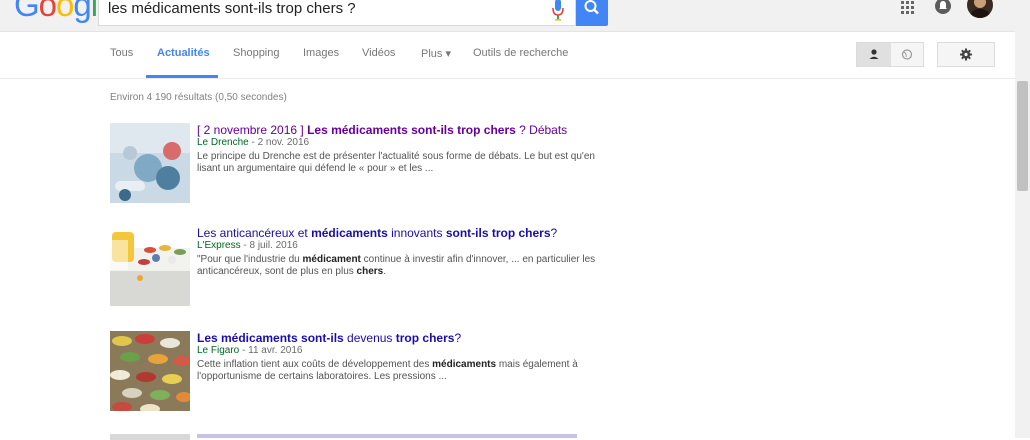  What do you see at coordinates (385, 271) in the screenshot?
I see `snippet-text: .` at bounding box center [385, 271].